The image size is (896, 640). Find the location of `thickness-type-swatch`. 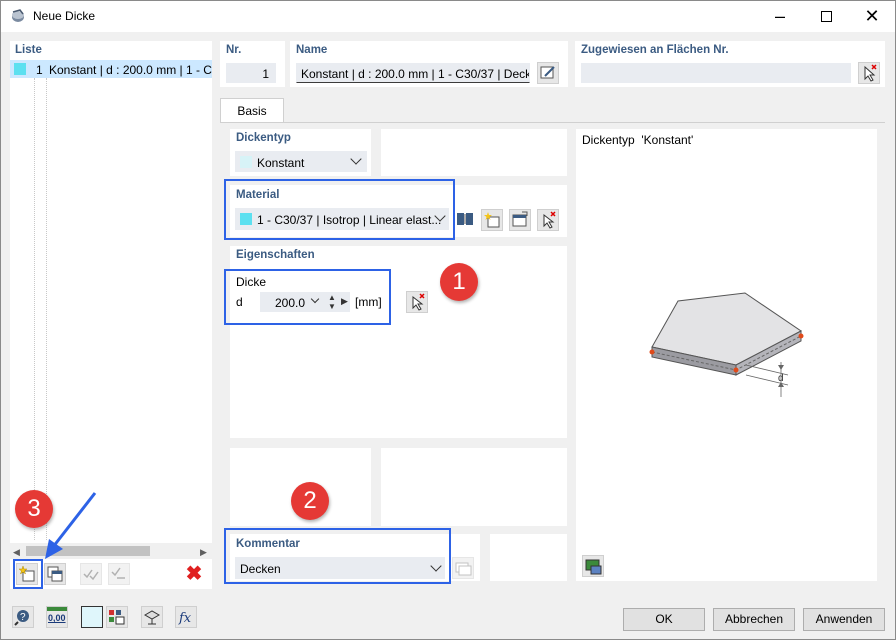

thickness-type-swatch is located at coordinates (246, 162).